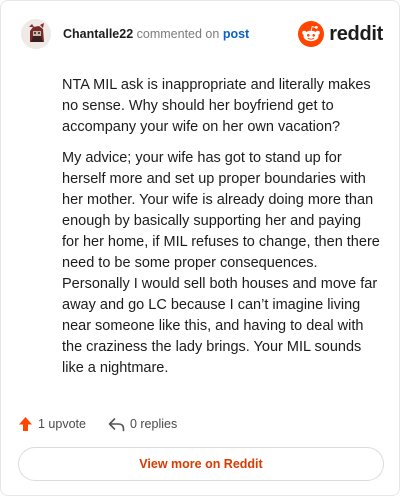 The width and height of the screenshot is (400, 496). I want to click on comment-actions: 1 upvote 0 replies, so click(97, 424).